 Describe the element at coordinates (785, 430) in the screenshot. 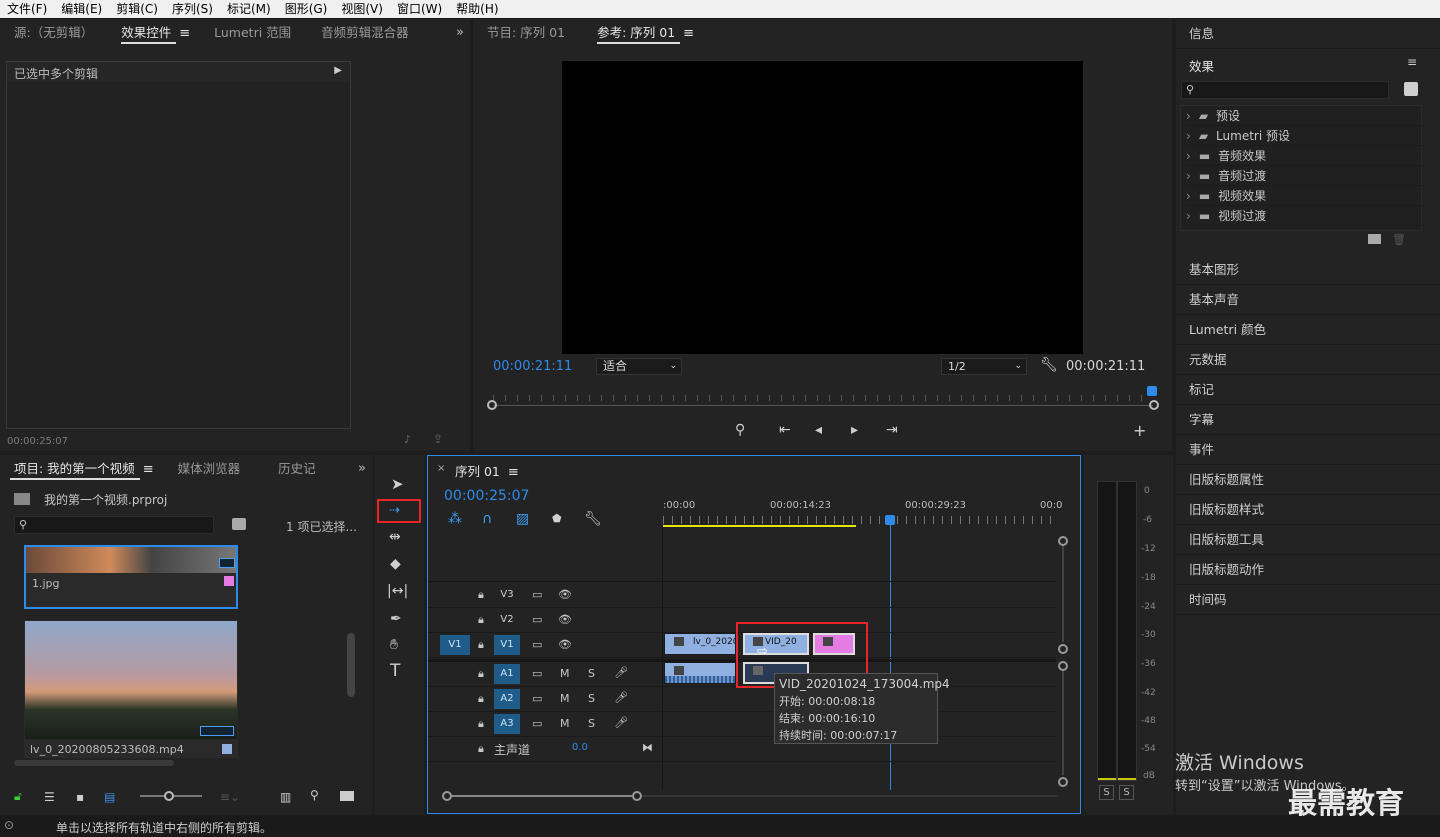

I see `go-to-in-icon: ⇤` at that location.